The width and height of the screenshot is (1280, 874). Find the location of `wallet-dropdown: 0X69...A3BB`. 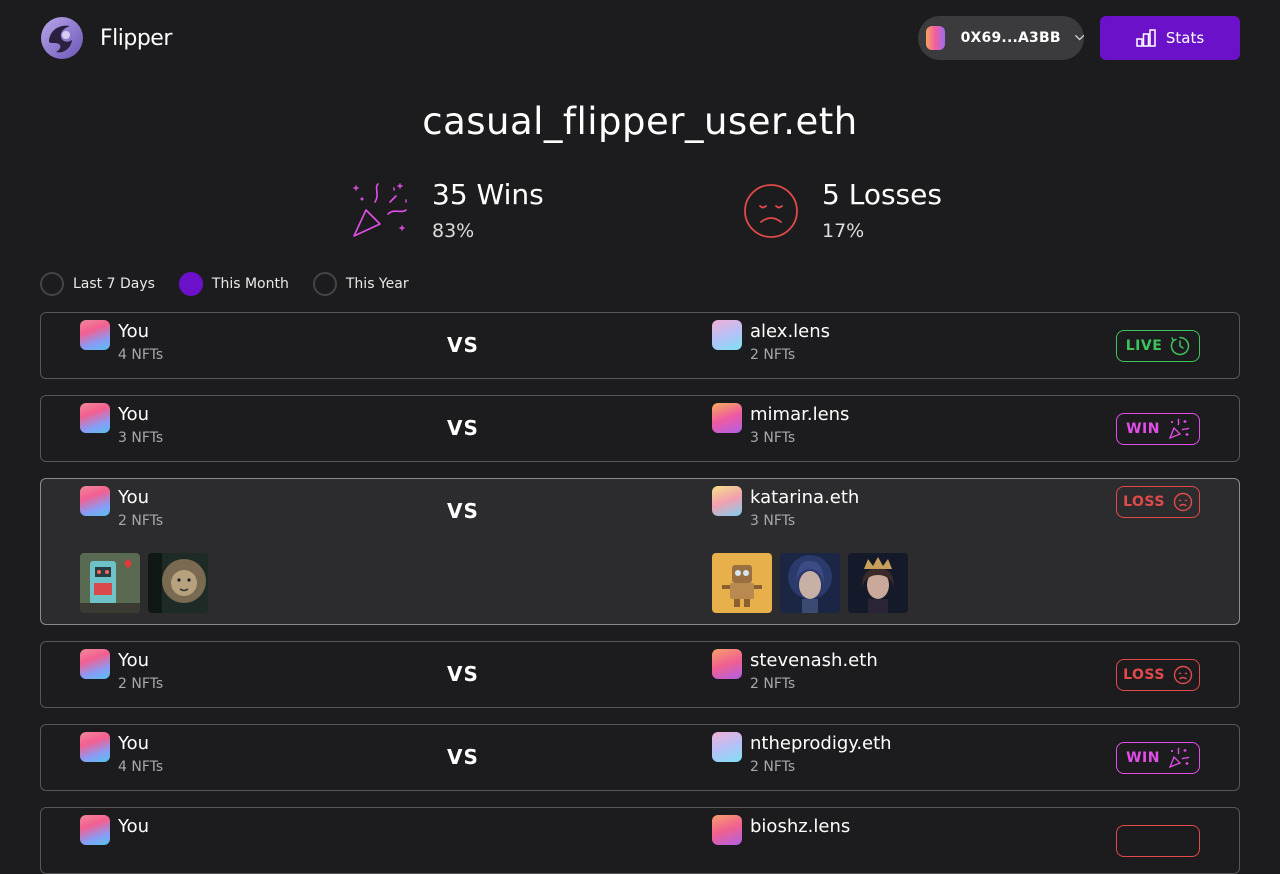

wallet-dropdown: 0X69...A3BB is located at coordinates (1001, 38).